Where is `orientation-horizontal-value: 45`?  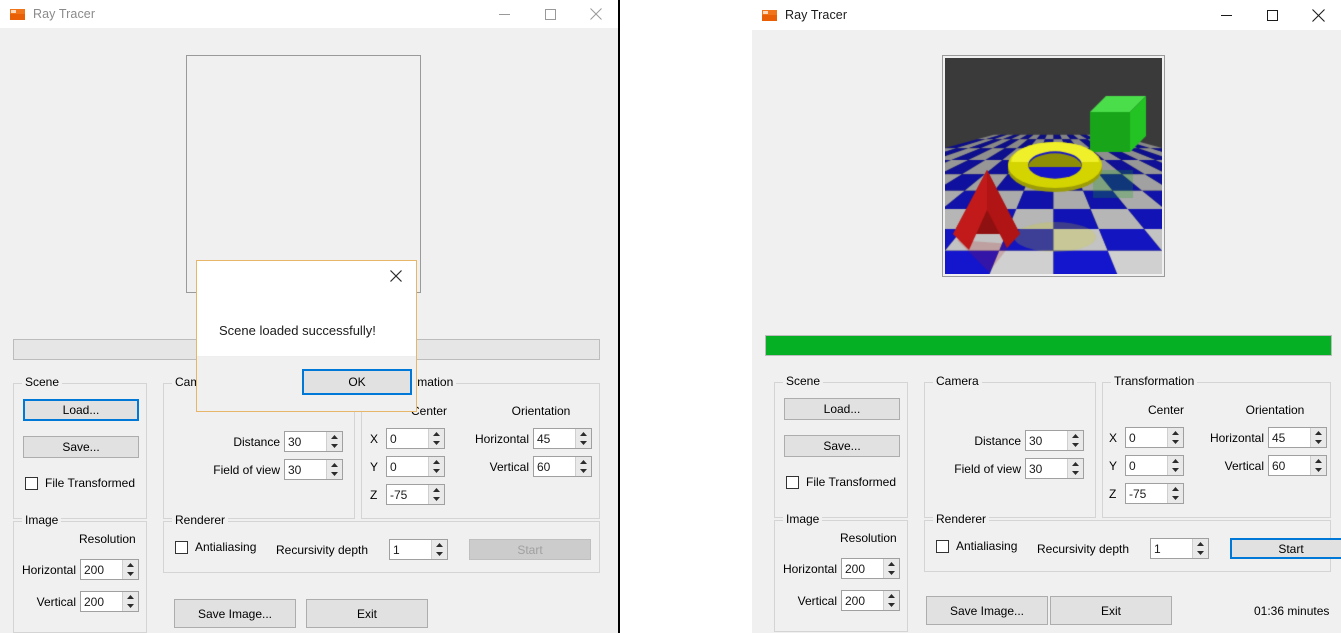
orientation-horizontal-value: 45 is located at coordinates (1289, 437).